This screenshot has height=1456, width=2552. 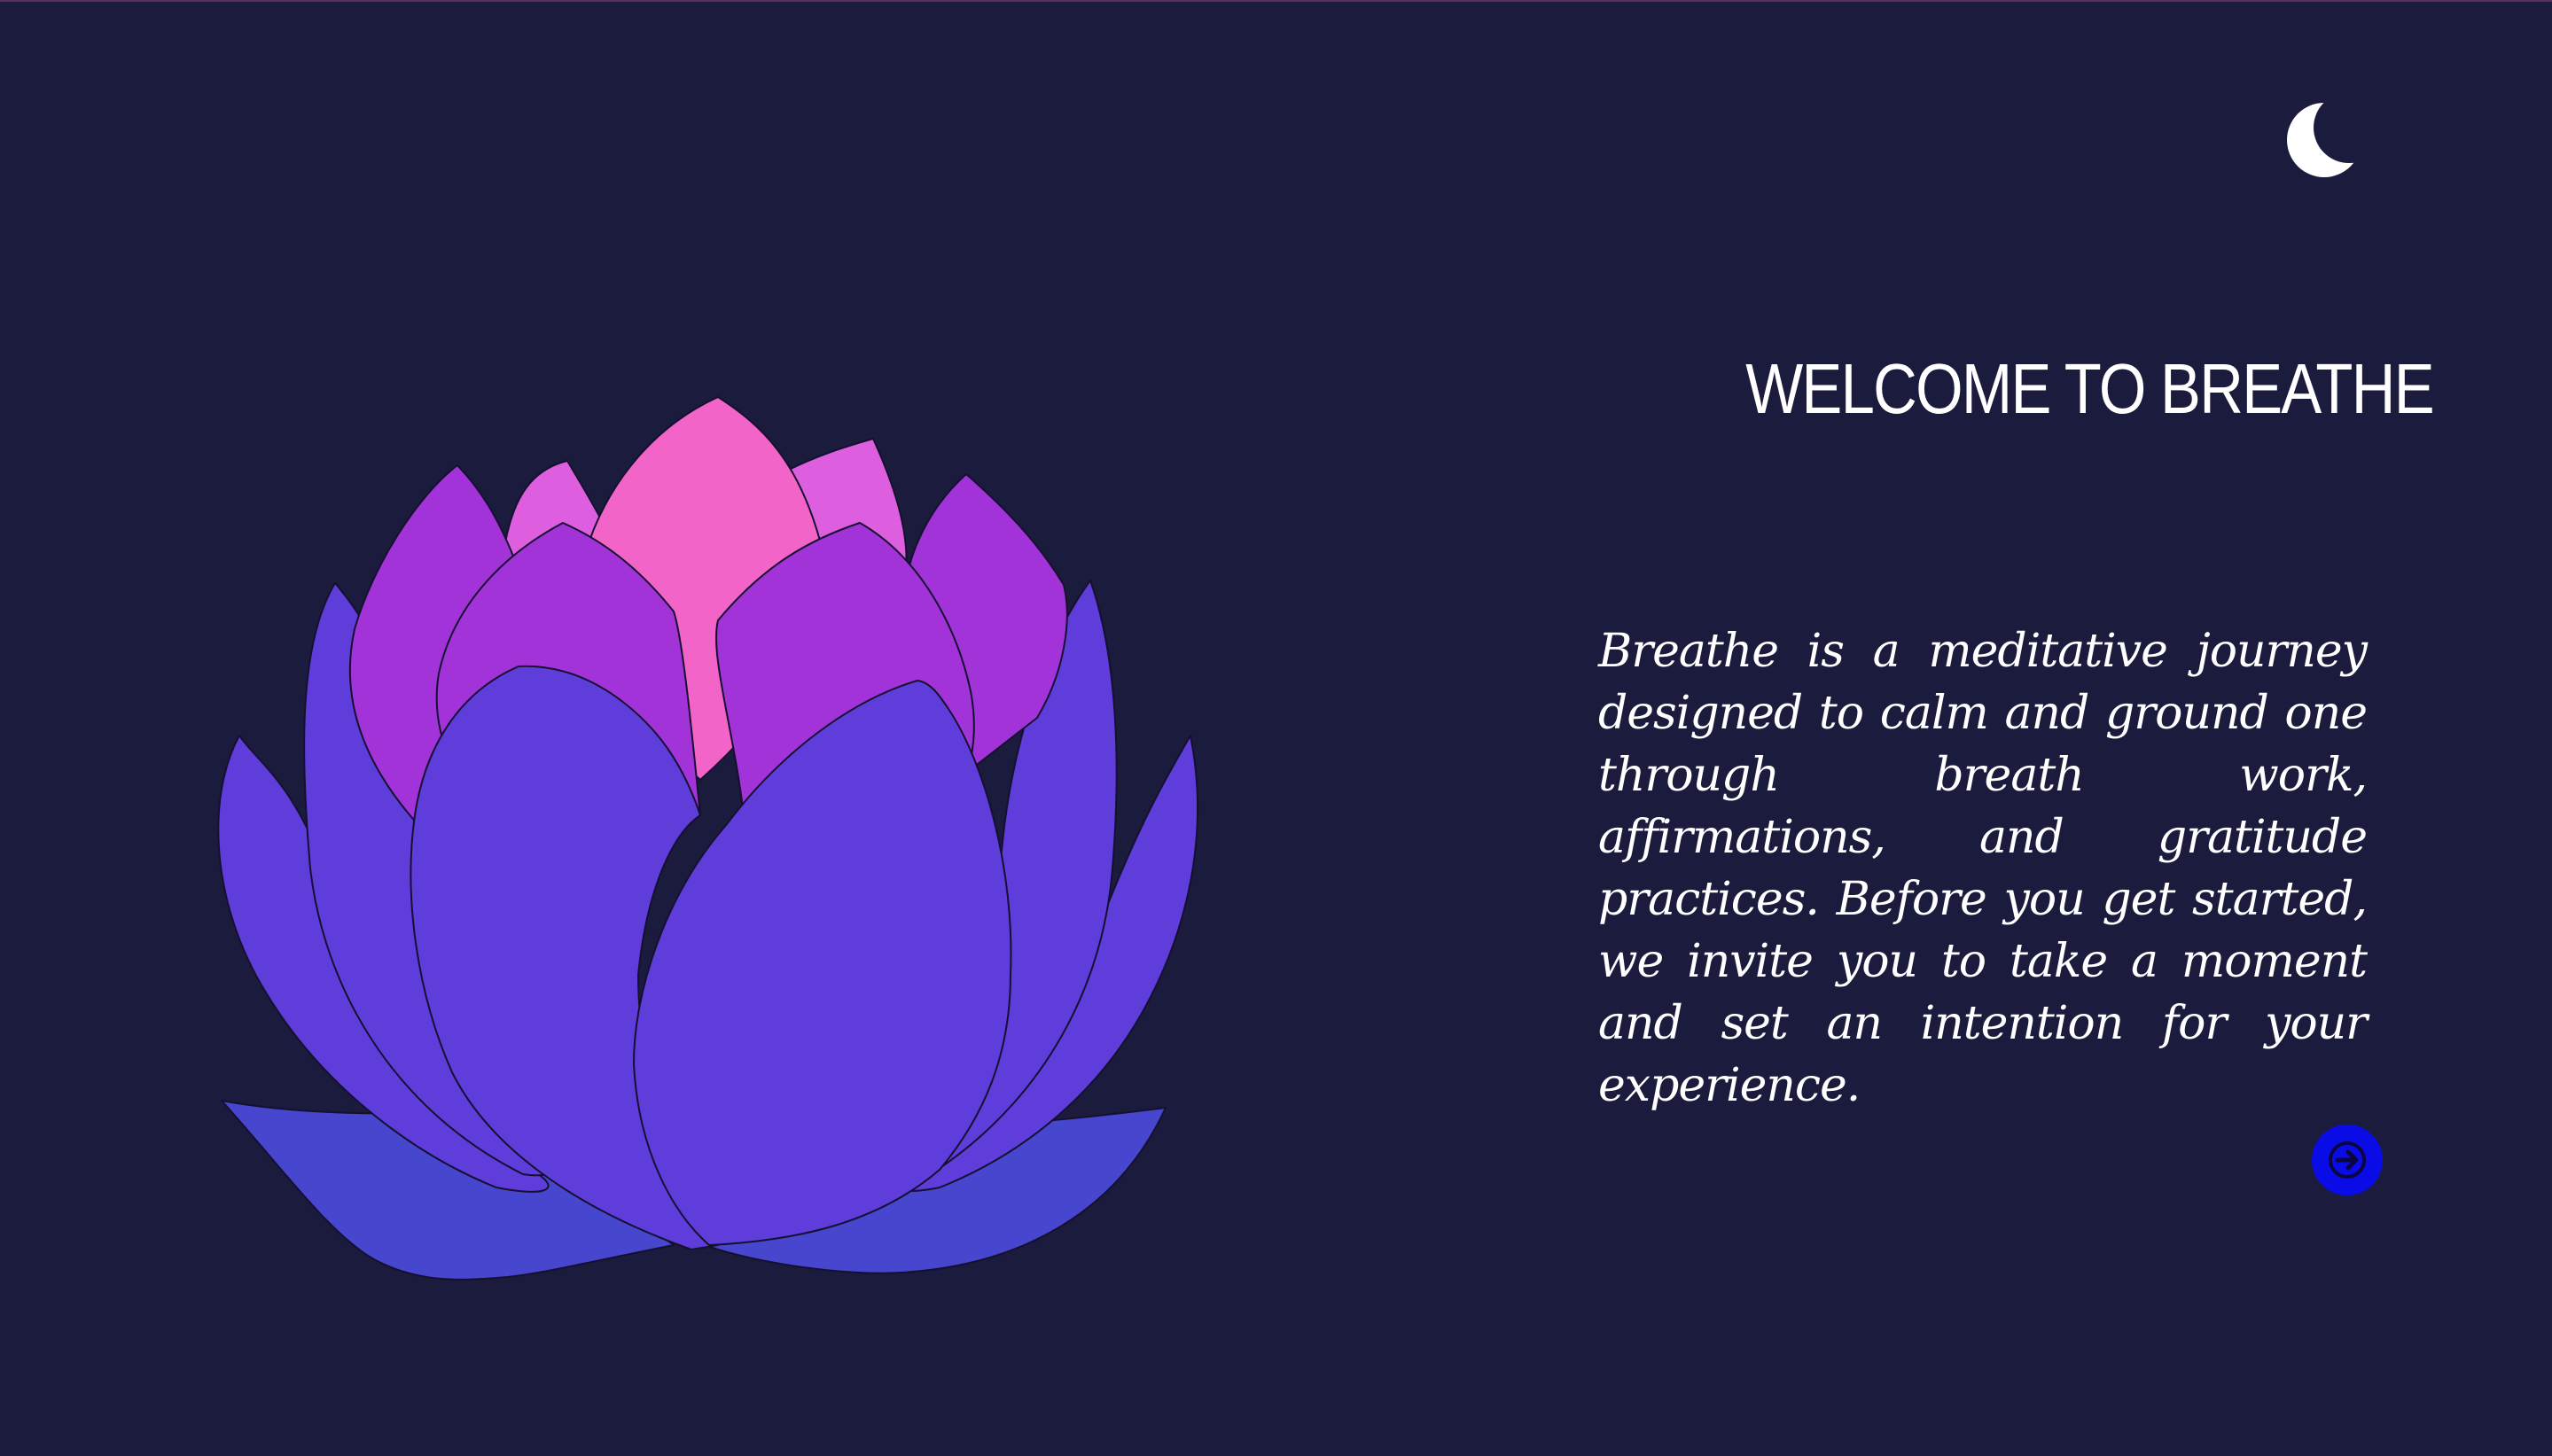 I want to click on page-title: WELCOME TO BREATHE, so click(x=2089, y=388).